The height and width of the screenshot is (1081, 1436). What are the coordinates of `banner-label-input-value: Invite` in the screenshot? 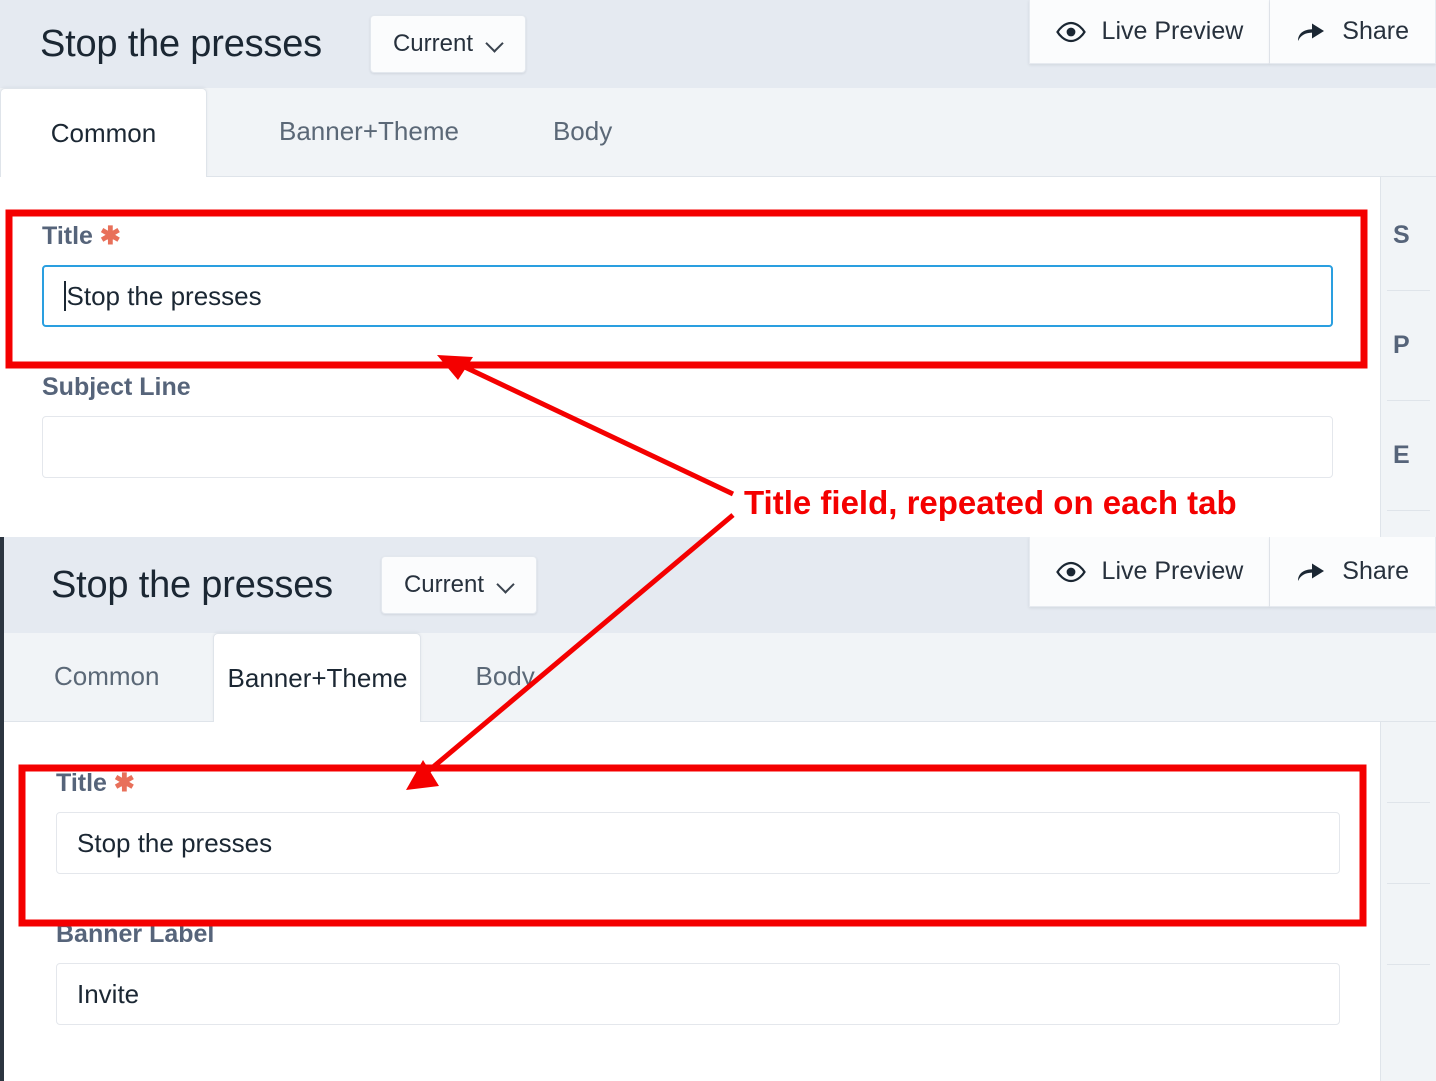 It's located at (108, 993).